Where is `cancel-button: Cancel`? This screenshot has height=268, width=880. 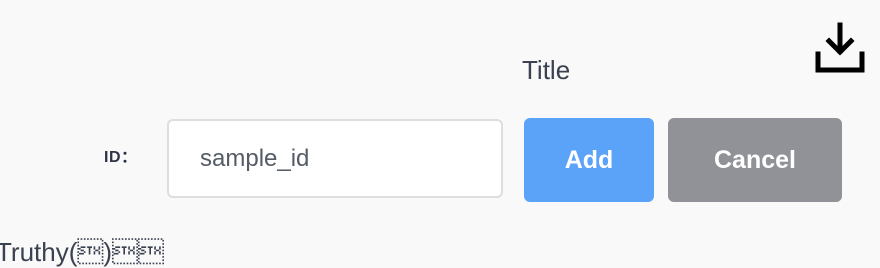
cancel-button: Cancel is located at coordinates (755, 160).